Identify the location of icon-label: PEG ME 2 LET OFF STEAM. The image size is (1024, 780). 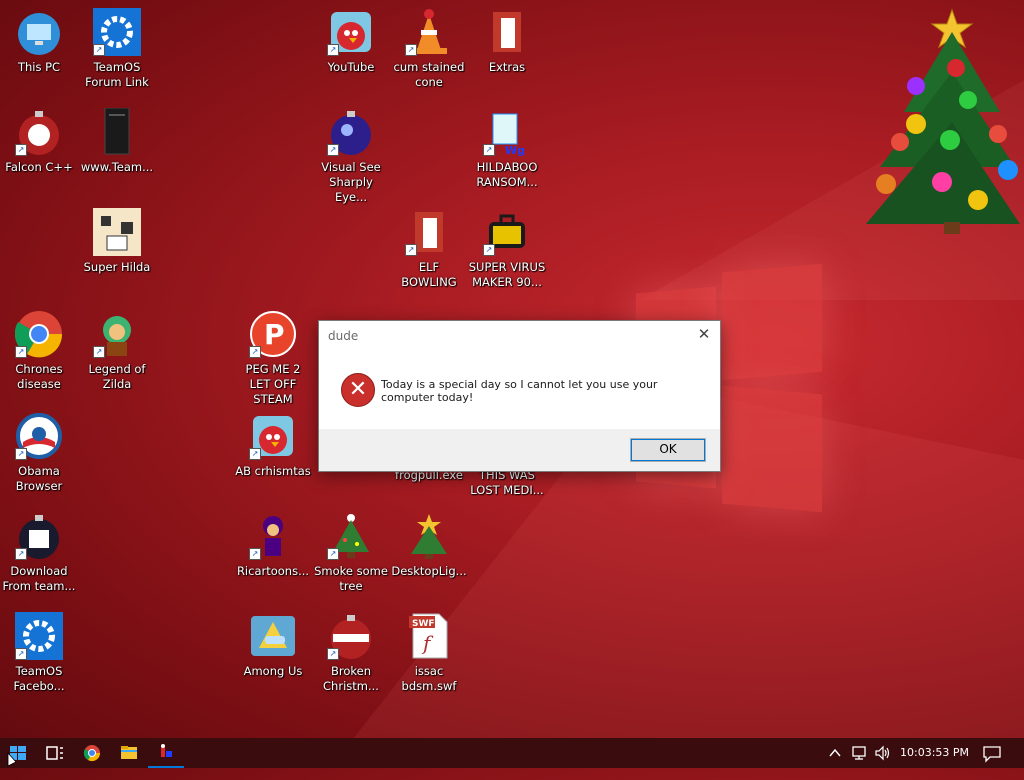
(273, 384).